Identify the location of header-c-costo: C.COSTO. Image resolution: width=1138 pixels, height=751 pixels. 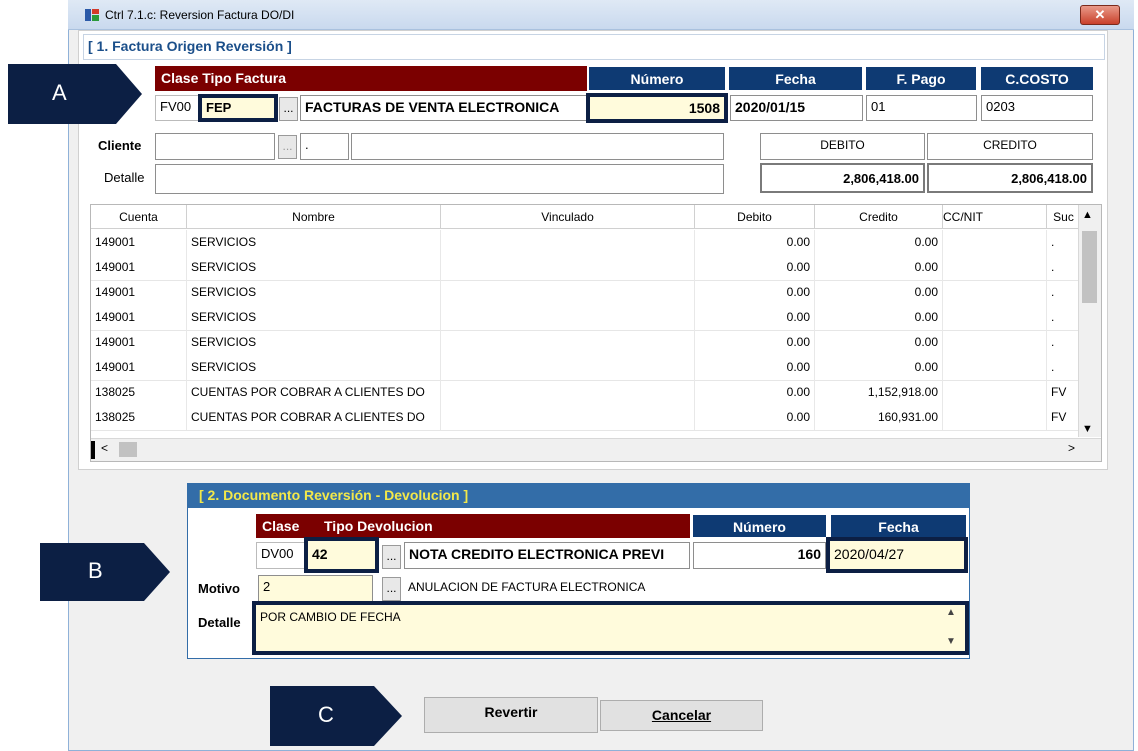
(1037, 78).